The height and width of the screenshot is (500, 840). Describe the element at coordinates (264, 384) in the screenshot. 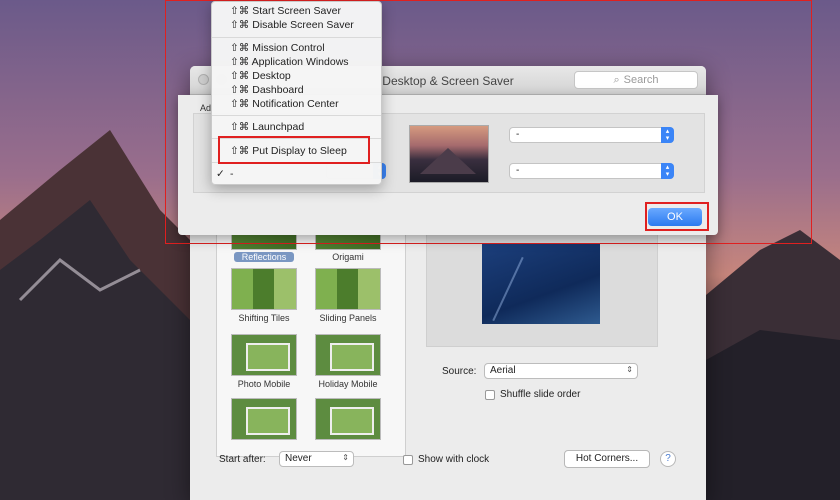

I see `saver-label-photo-mobile: Photo Mobile` at that location.